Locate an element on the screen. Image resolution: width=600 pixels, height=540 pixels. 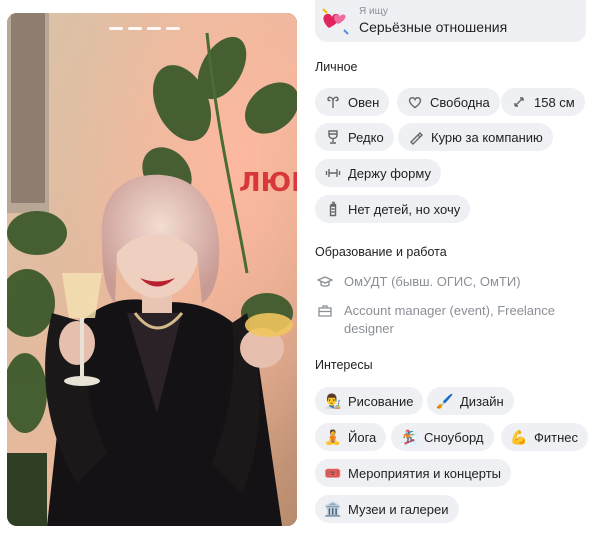
graduation-cap-icon is located at coordinates (325, 282).